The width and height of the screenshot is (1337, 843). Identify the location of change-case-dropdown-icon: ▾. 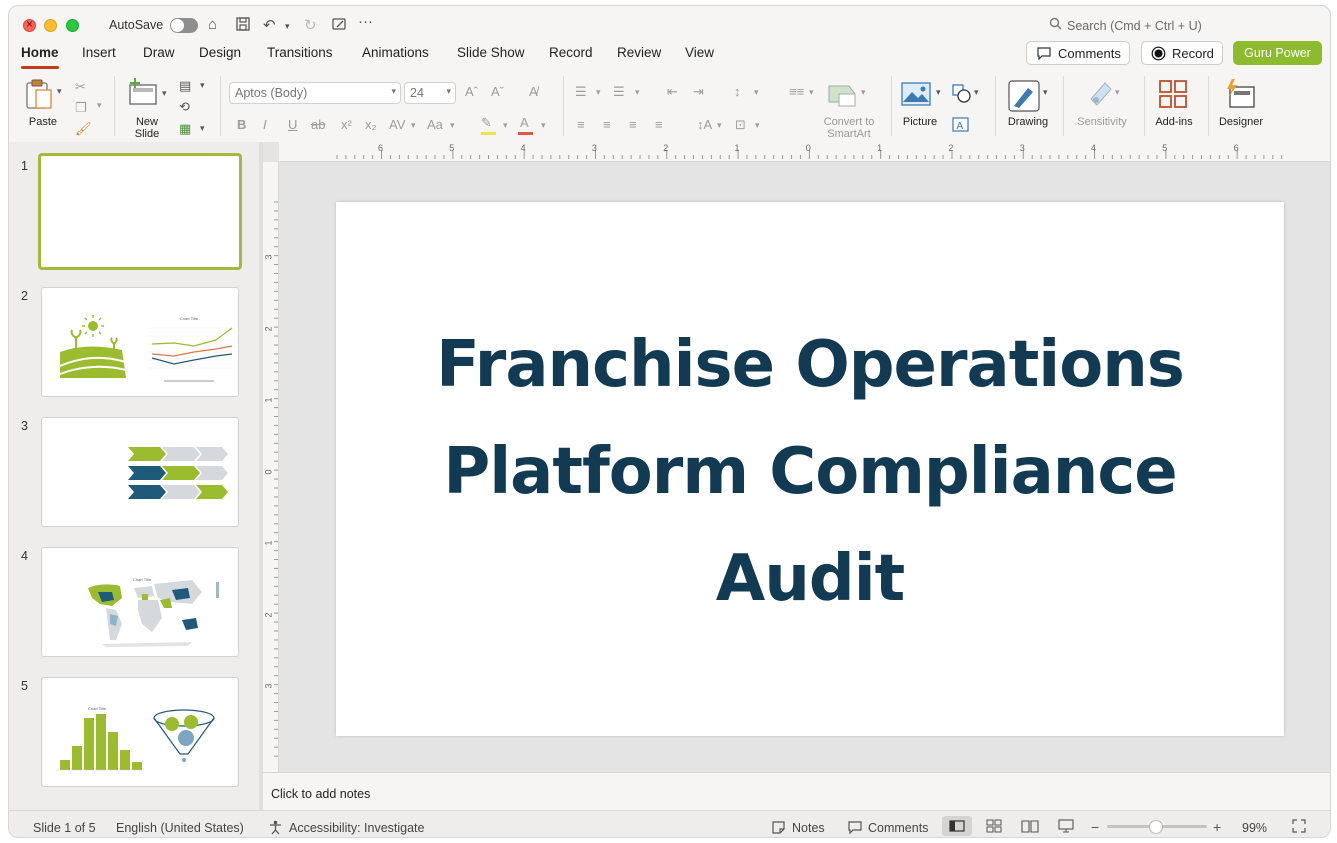
(452, 125).